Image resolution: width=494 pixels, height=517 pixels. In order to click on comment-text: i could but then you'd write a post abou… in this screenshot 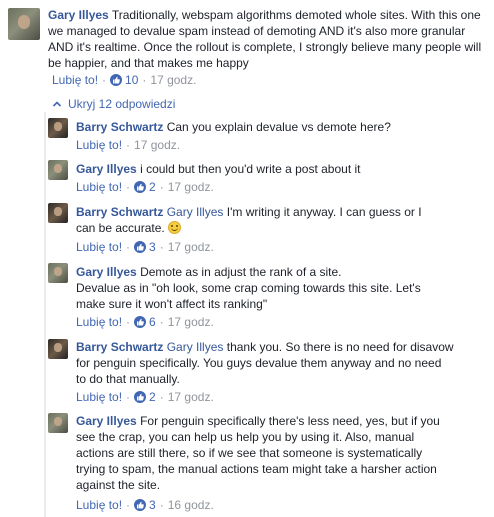, I will do `click(250, 169)`.